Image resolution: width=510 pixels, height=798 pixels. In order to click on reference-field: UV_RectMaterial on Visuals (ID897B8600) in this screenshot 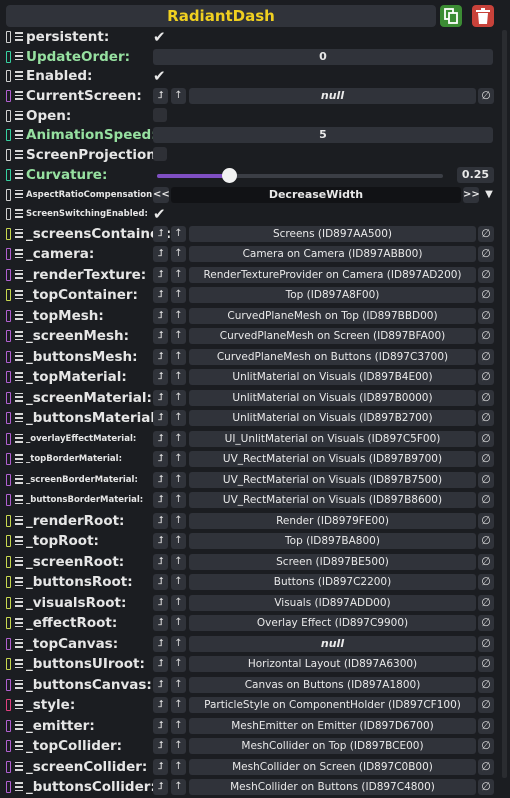, I will do `click(332, 500)`.